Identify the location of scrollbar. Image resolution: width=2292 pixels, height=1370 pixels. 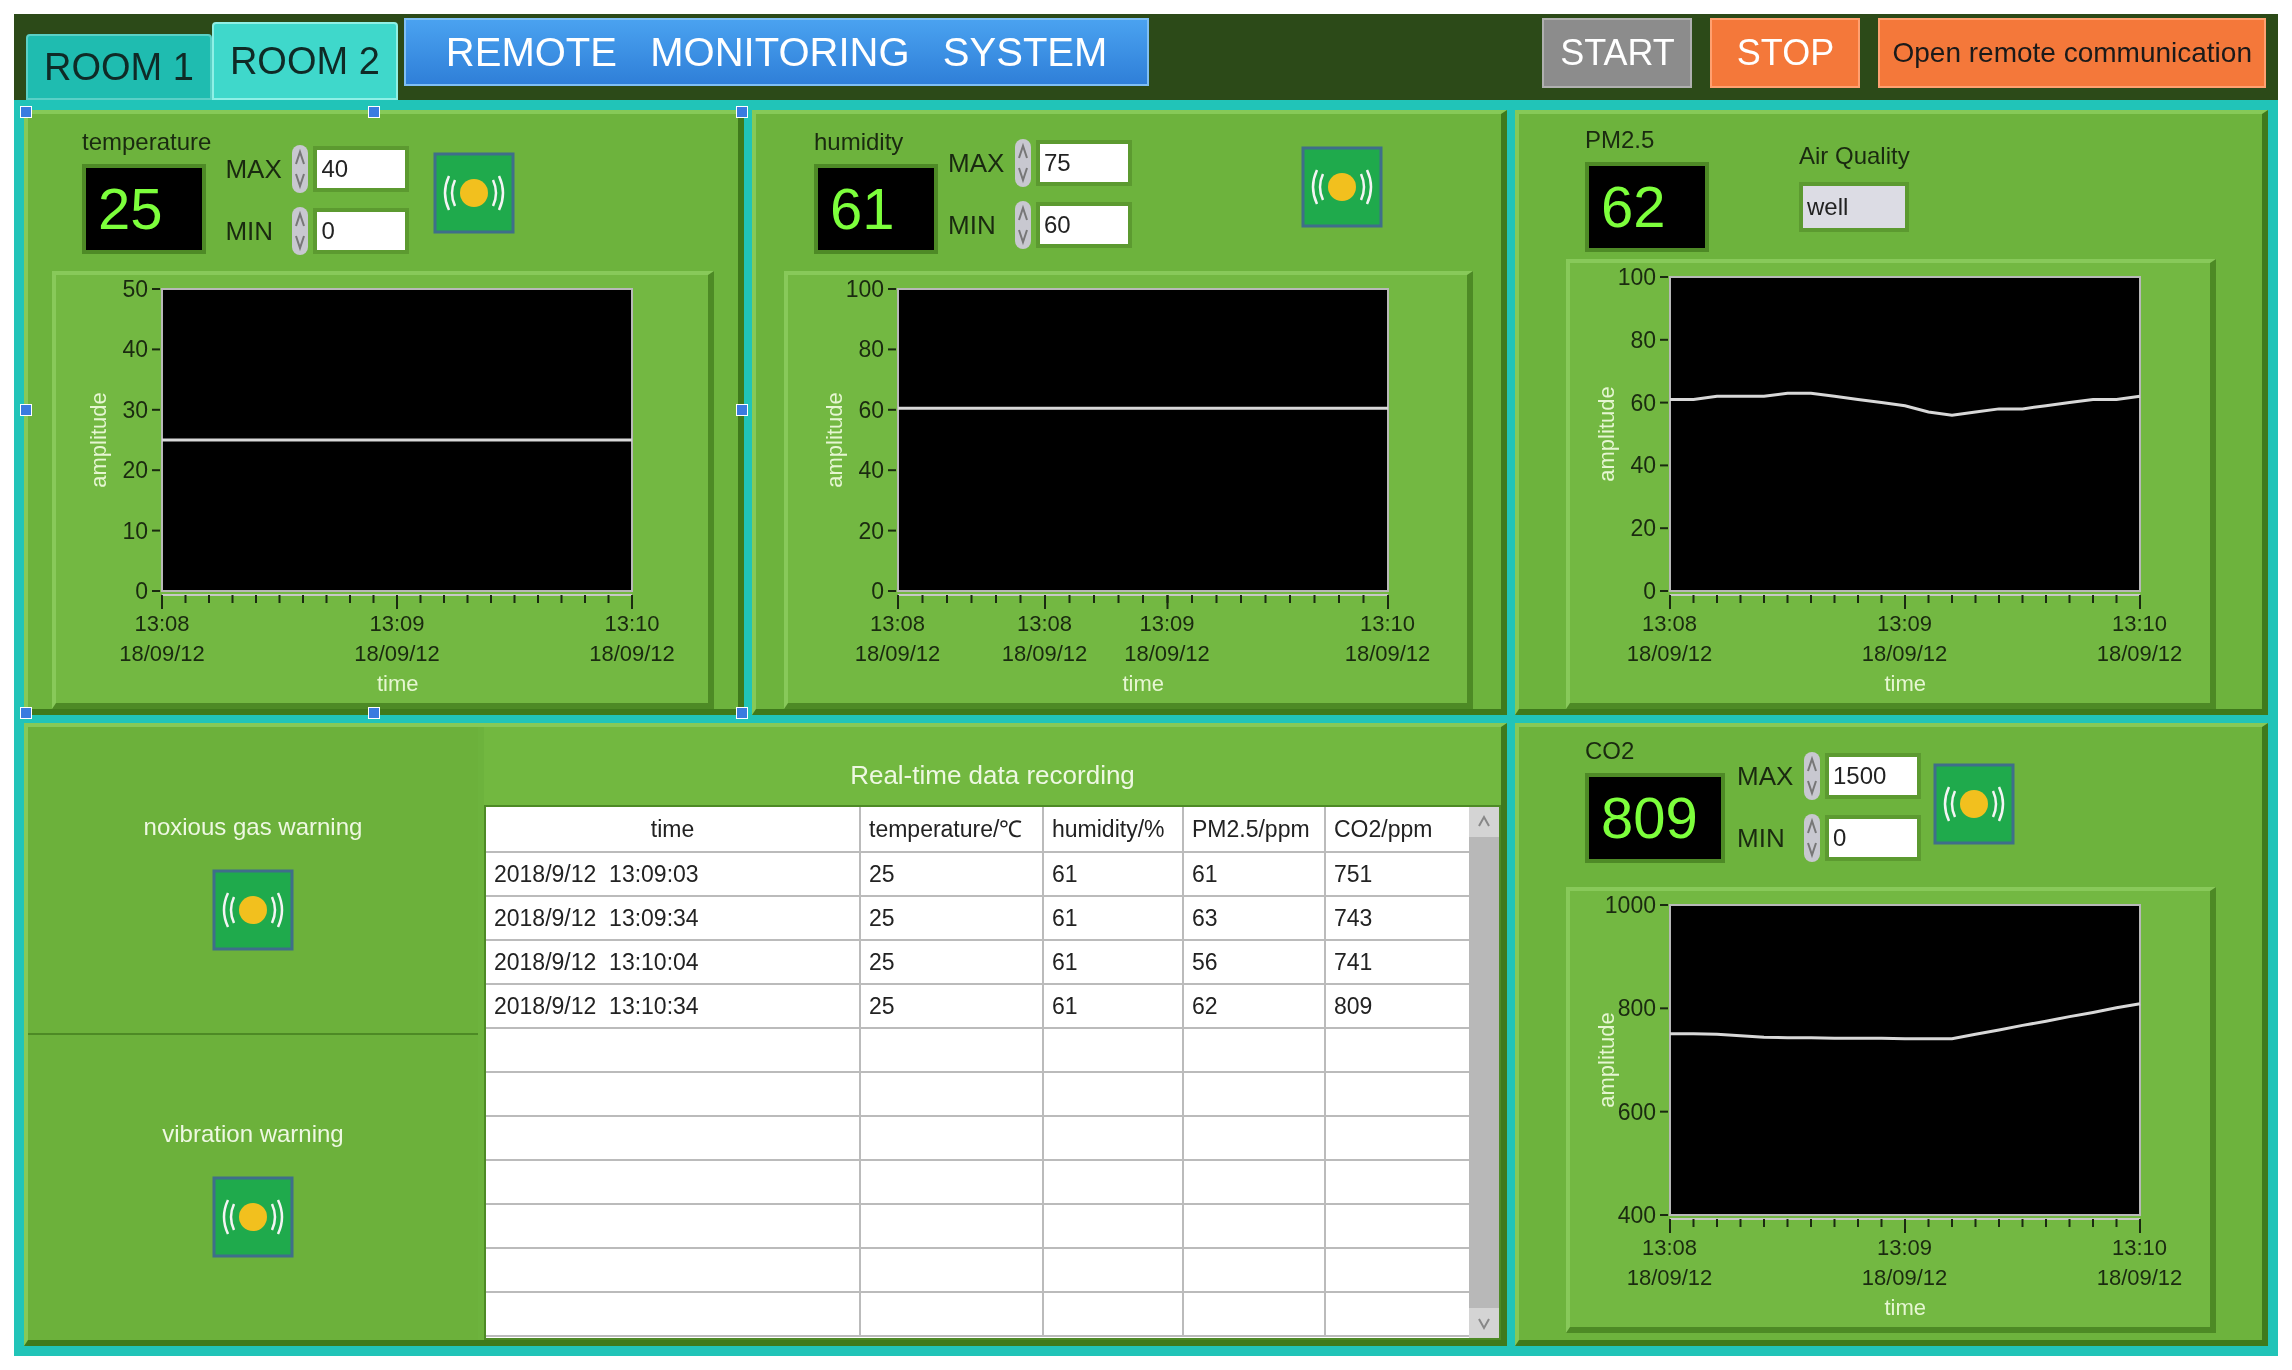
(1484, 1072).